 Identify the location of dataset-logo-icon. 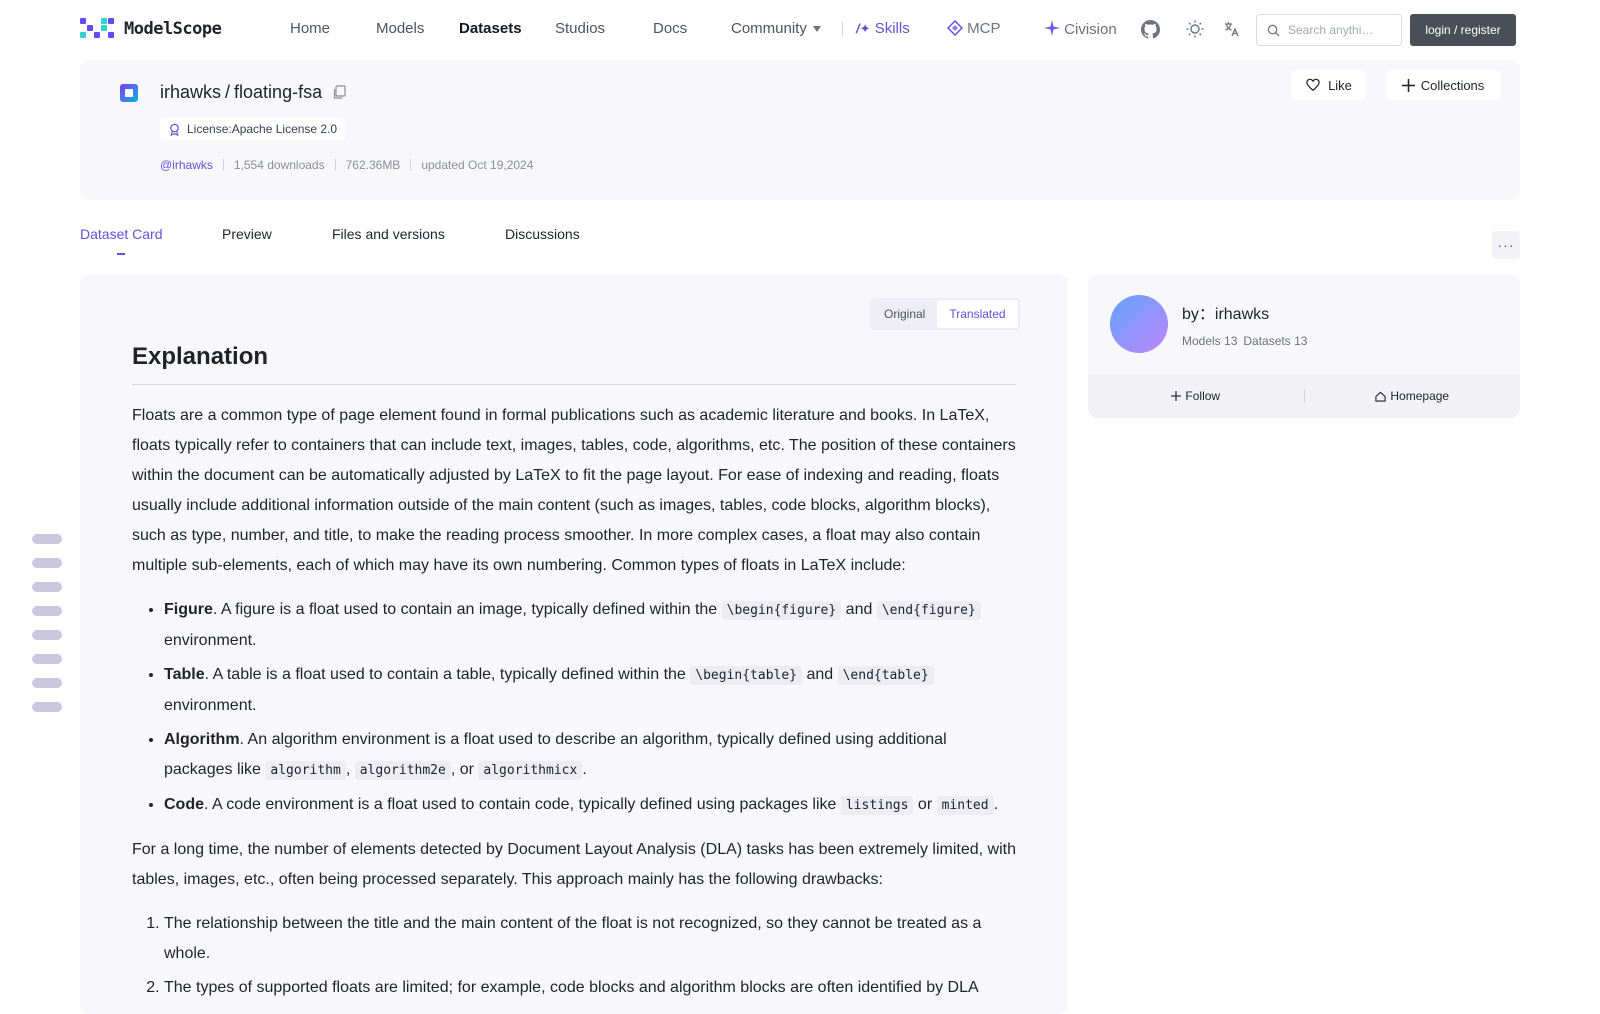
(129, 93).